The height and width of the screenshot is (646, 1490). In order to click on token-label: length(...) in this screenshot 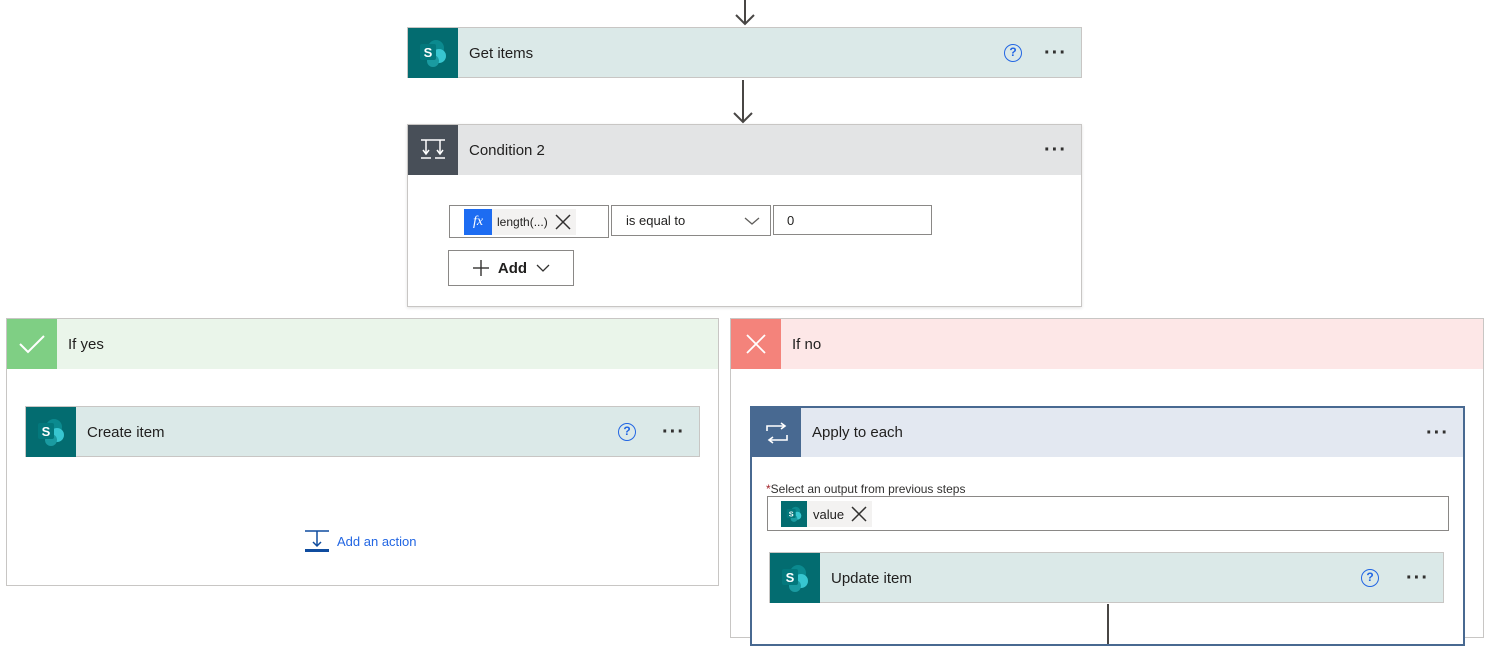, I will do `click(522, 222)`.